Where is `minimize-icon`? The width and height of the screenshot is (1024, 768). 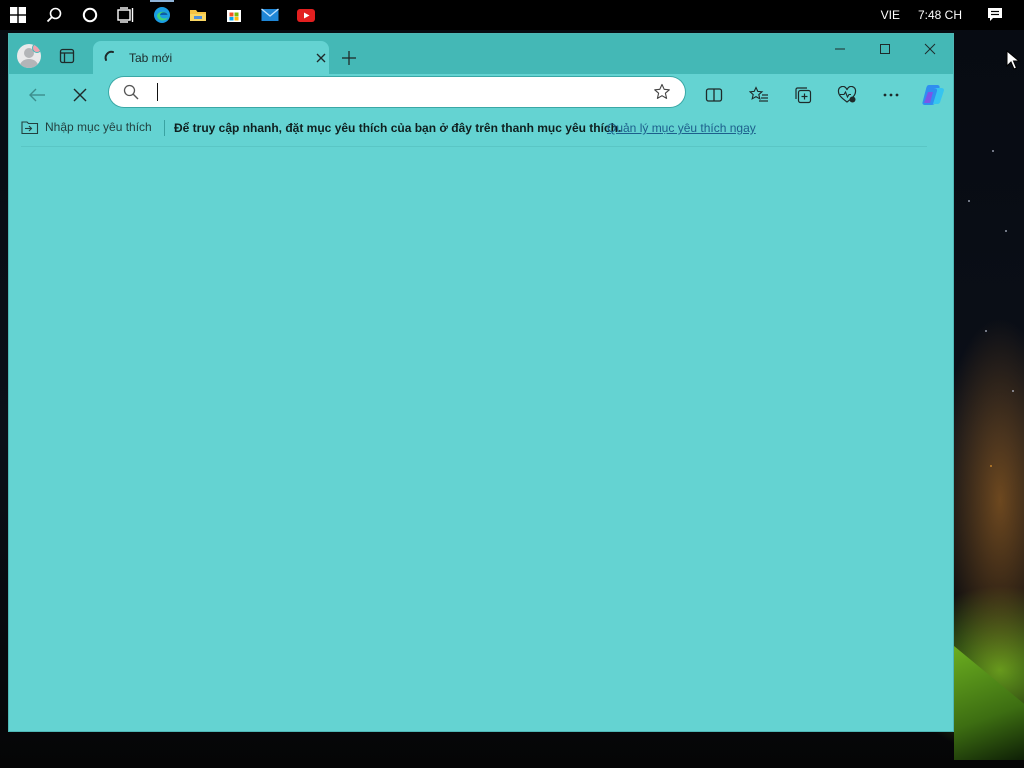
minimize-icon is located at coordinates (840, 49).